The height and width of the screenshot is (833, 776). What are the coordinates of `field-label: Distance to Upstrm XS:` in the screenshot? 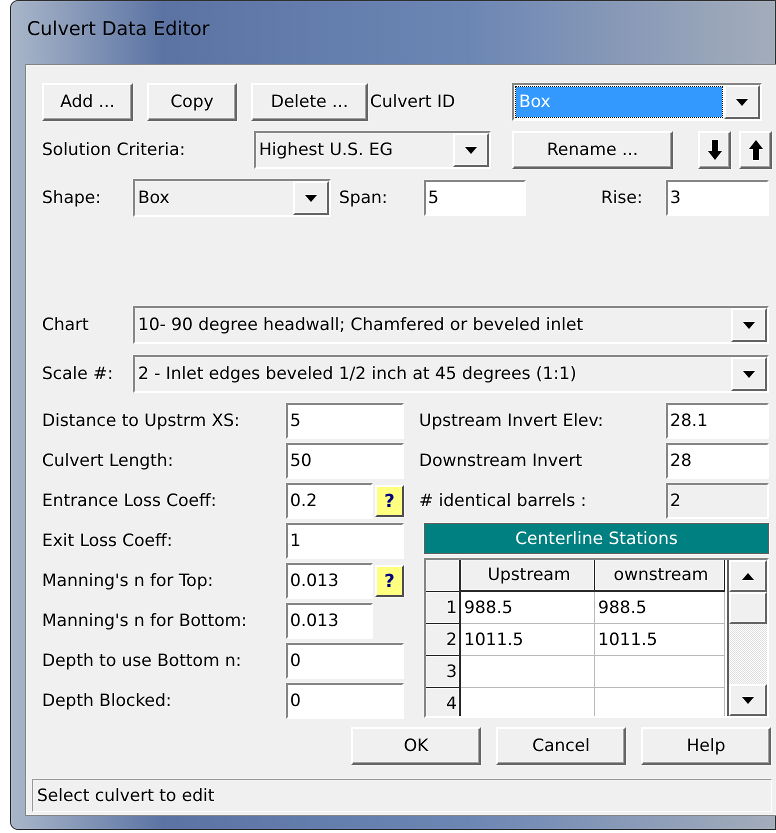 It's located at (141, 421).